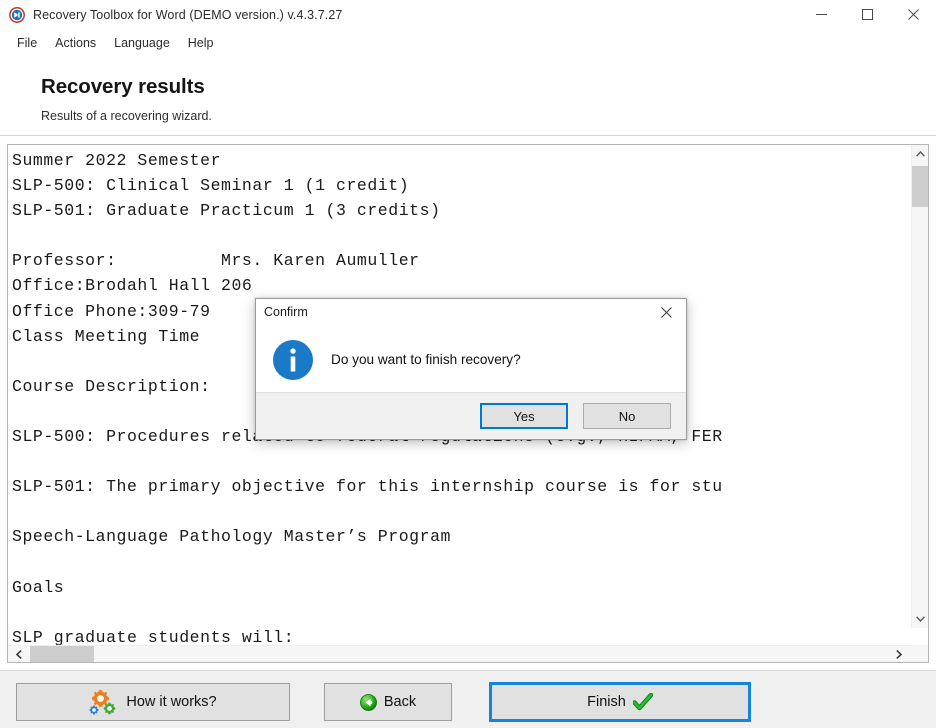 This screenshot has width=936, height=728. I want to click on page-title: Recovery results, so click(123, 86).